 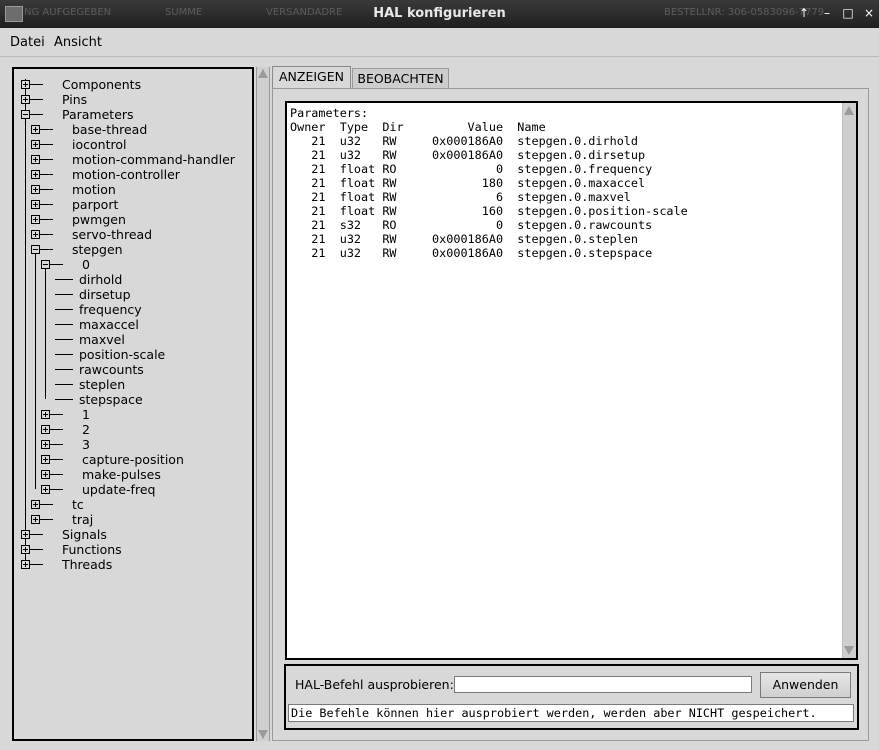 I want to click on tree-item: dirsetup, so click(x=159, y=294).